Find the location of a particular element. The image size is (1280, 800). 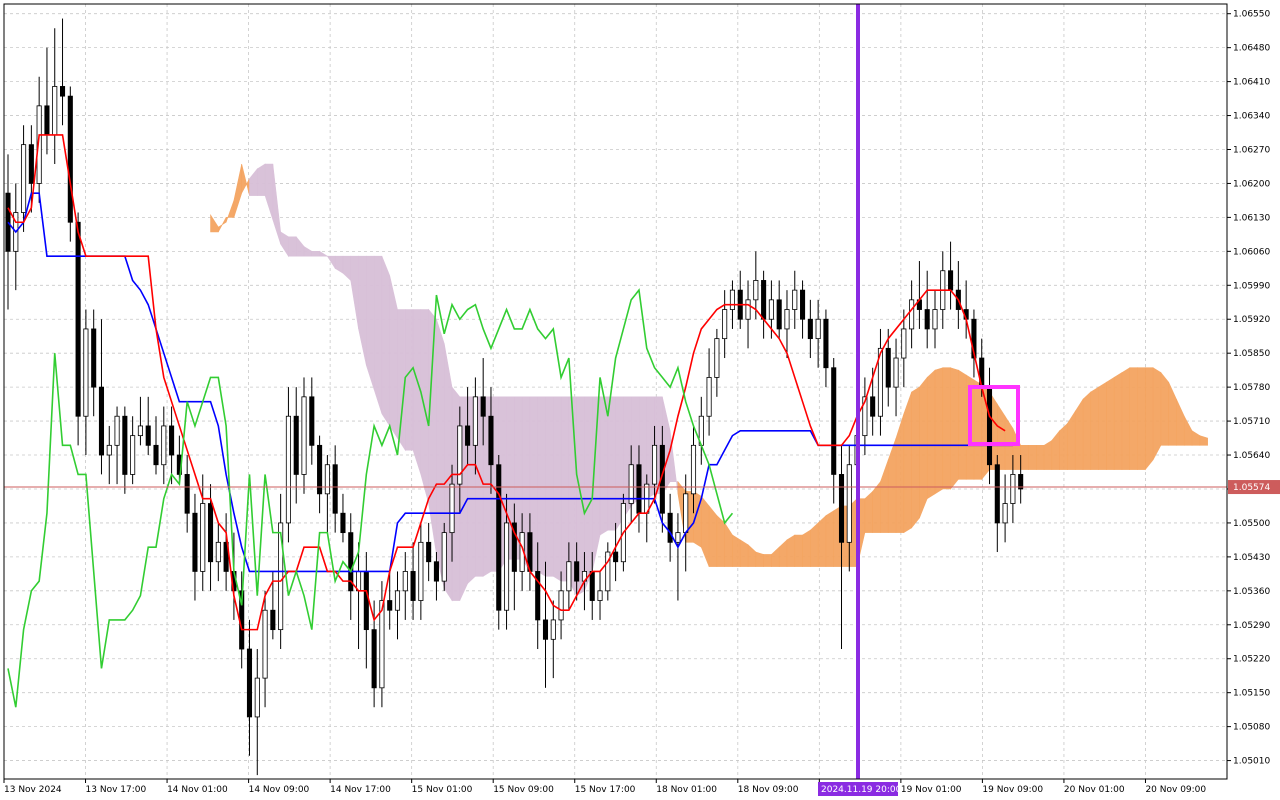

x-tick-label: 20 Nov 09:00 is located at coordinates (1175, 790).